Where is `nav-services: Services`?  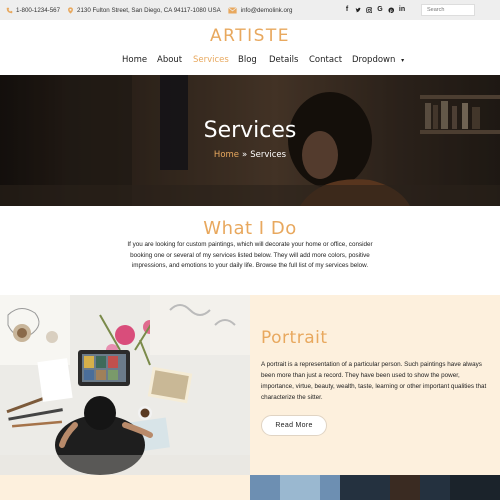
nav-services: Services is located at coordinates (211, 60).